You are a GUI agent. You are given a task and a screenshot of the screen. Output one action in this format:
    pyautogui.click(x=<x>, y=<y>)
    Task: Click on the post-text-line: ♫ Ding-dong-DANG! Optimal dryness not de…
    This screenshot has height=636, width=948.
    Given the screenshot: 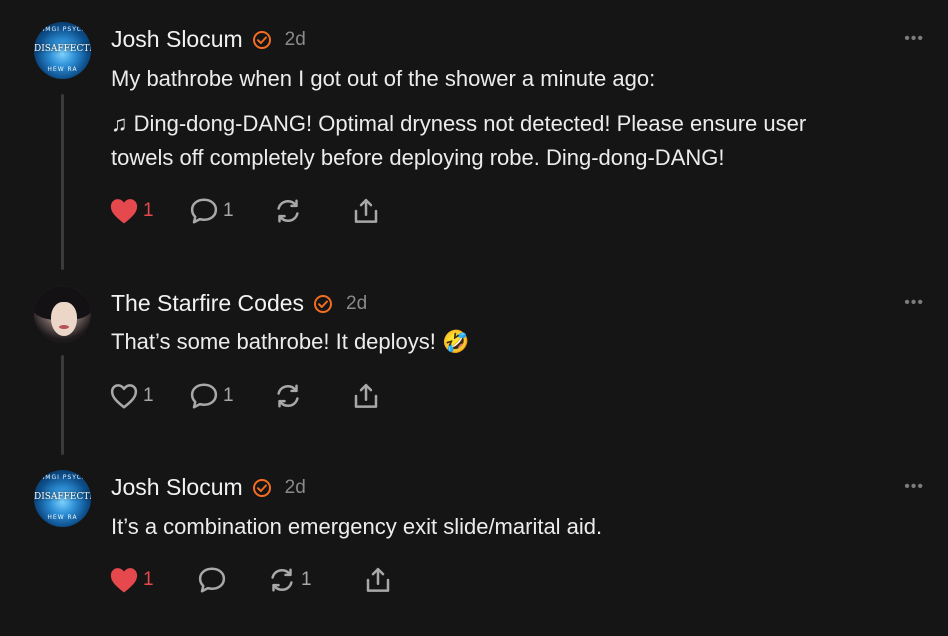 What is the action you would take?
    pyautogui.click(x=459, y=123)
    